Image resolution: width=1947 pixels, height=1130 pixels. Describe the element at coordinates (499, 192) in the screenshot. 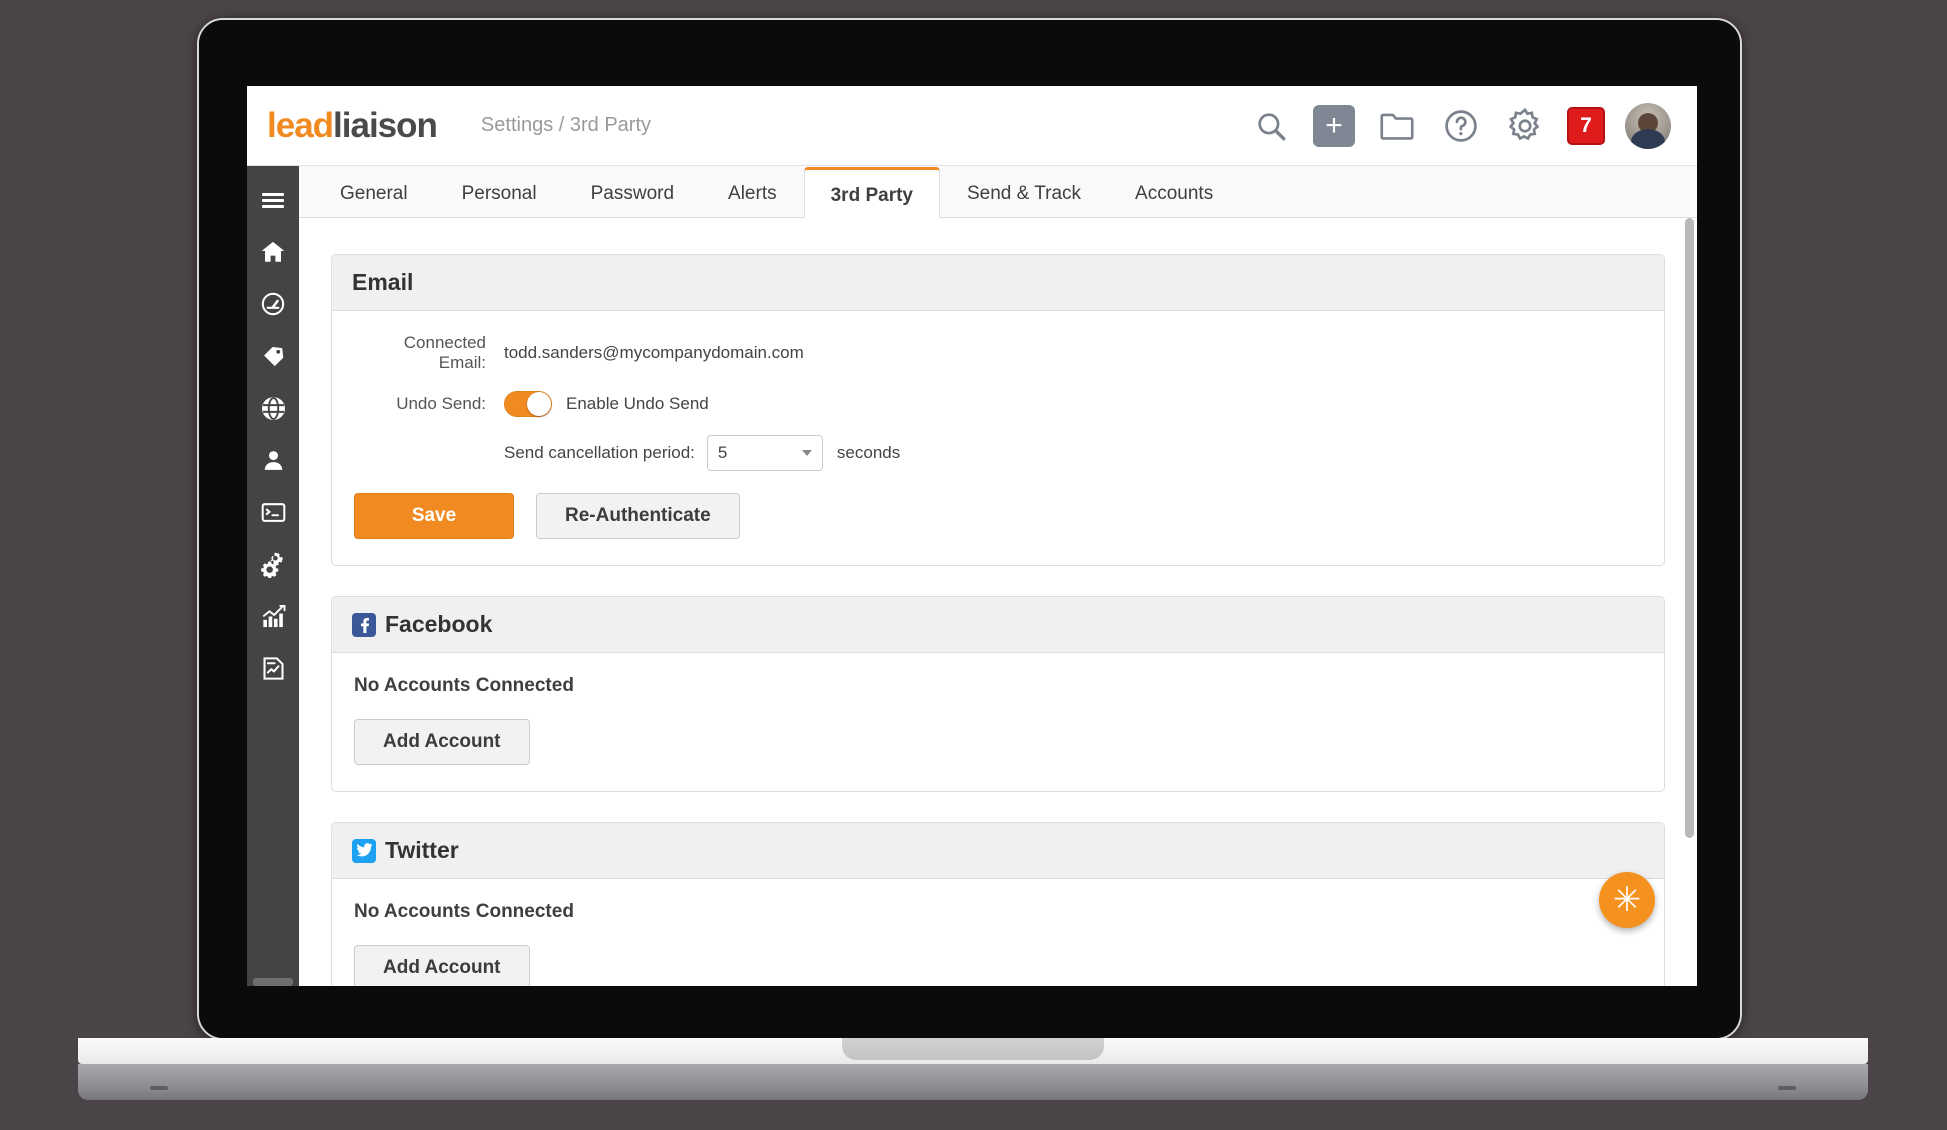

I see `tab-personal: Personal` at that location.